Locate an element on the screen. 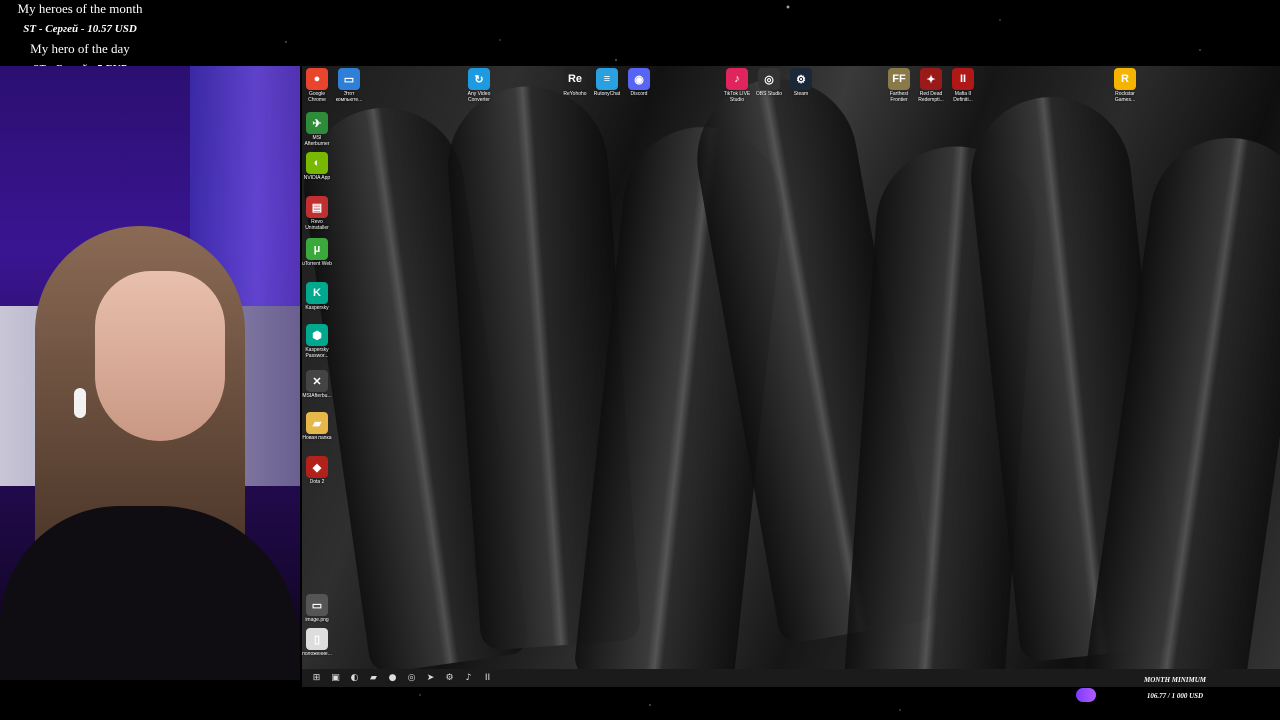 The height and width of the screenshot is (720, 1280). nvidia-icon: ◐ is located at coordinates (317, 163).